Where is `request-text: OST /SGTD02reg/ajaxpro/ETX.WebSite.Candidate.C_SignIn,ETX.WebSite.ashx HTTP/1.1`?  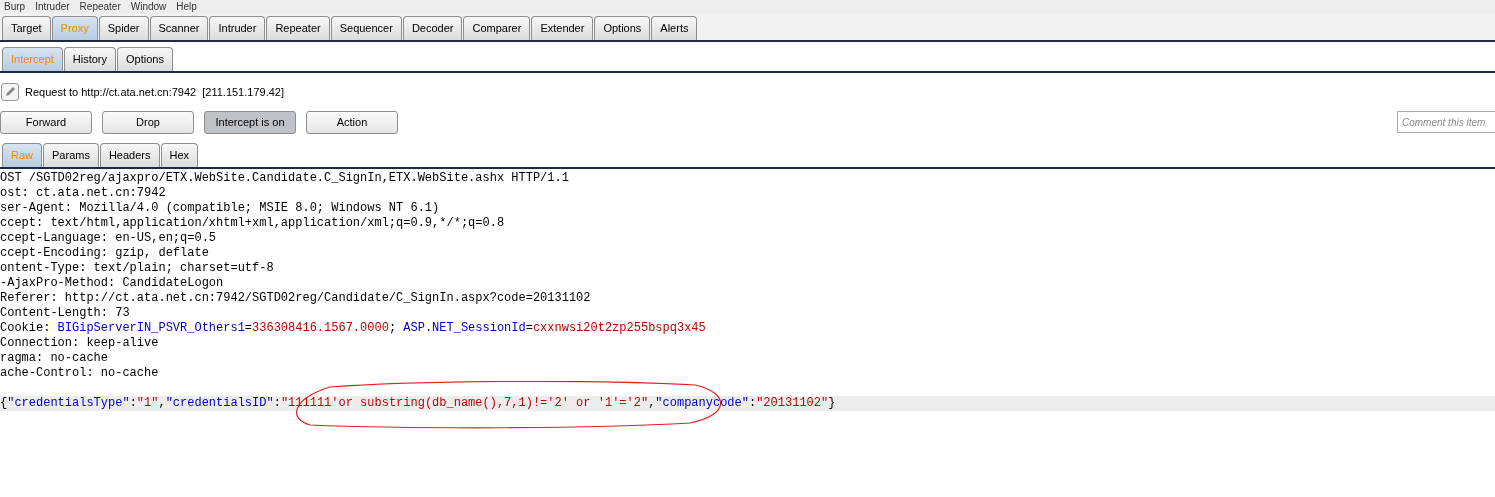 request-text: OST /SGTD02reg/ajaxpro/ETX.WebSite.Candidate.C_SignIn,ETX.WebSite.ashx HTTP/1.1 is located at coordinates (284, 178).